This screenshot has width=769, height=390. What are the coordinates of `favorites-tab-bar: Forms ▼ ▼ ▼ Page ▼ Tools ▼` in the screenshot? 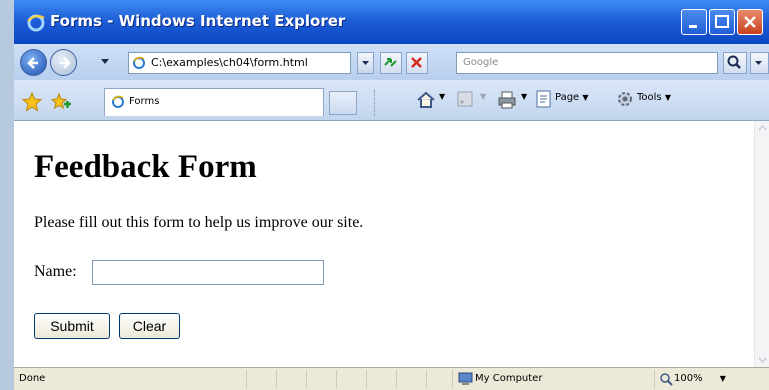 It's located at (391, 100).